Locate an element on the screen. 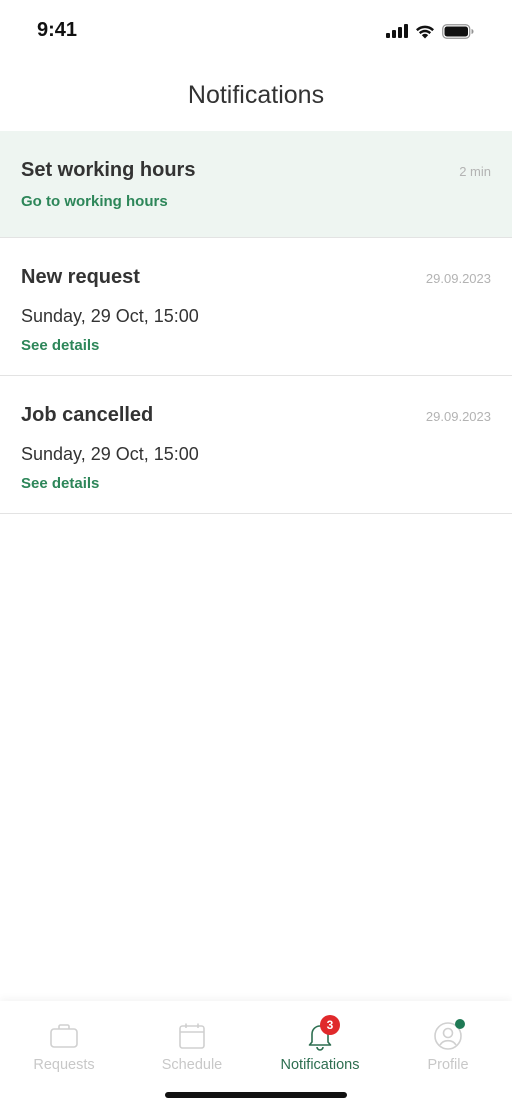 This screenshot has height=1109, width=512. go-to-working-hours-link: Go to working hours is located at coordinates (94, 201).